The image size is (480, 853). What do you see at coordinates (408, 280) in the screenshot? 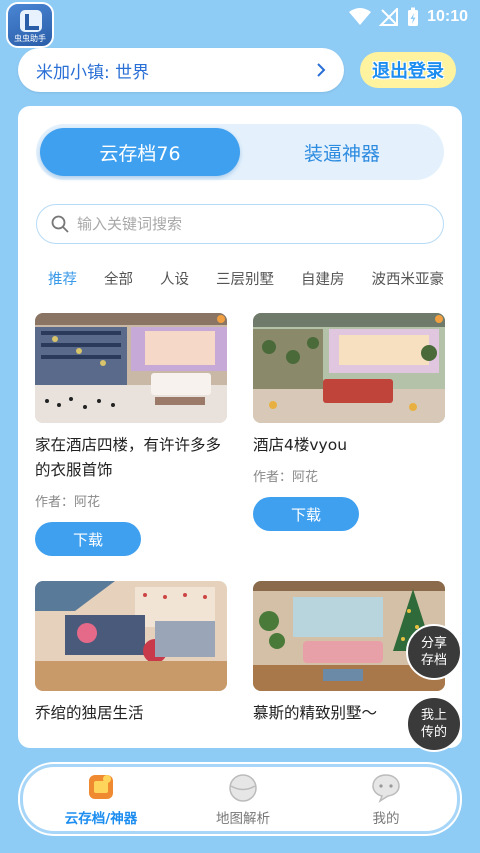
I see `category-bohemian: 波西米亚豪` at bounding box center [408, 280].